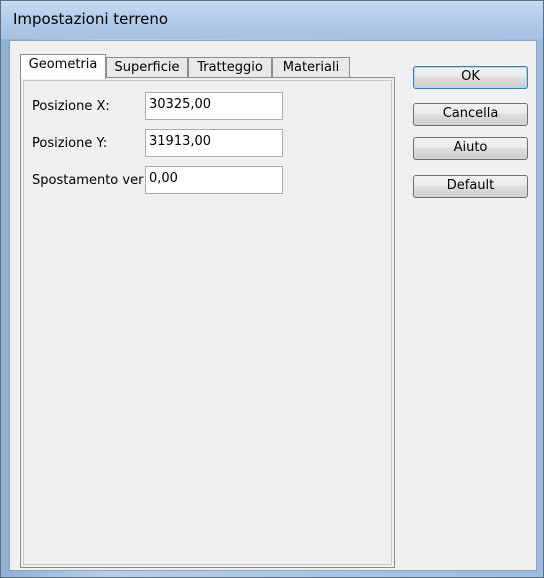 The width and height of the screenshot is (544, 578). I want to click on ok-button: OK, so click(470, 77).